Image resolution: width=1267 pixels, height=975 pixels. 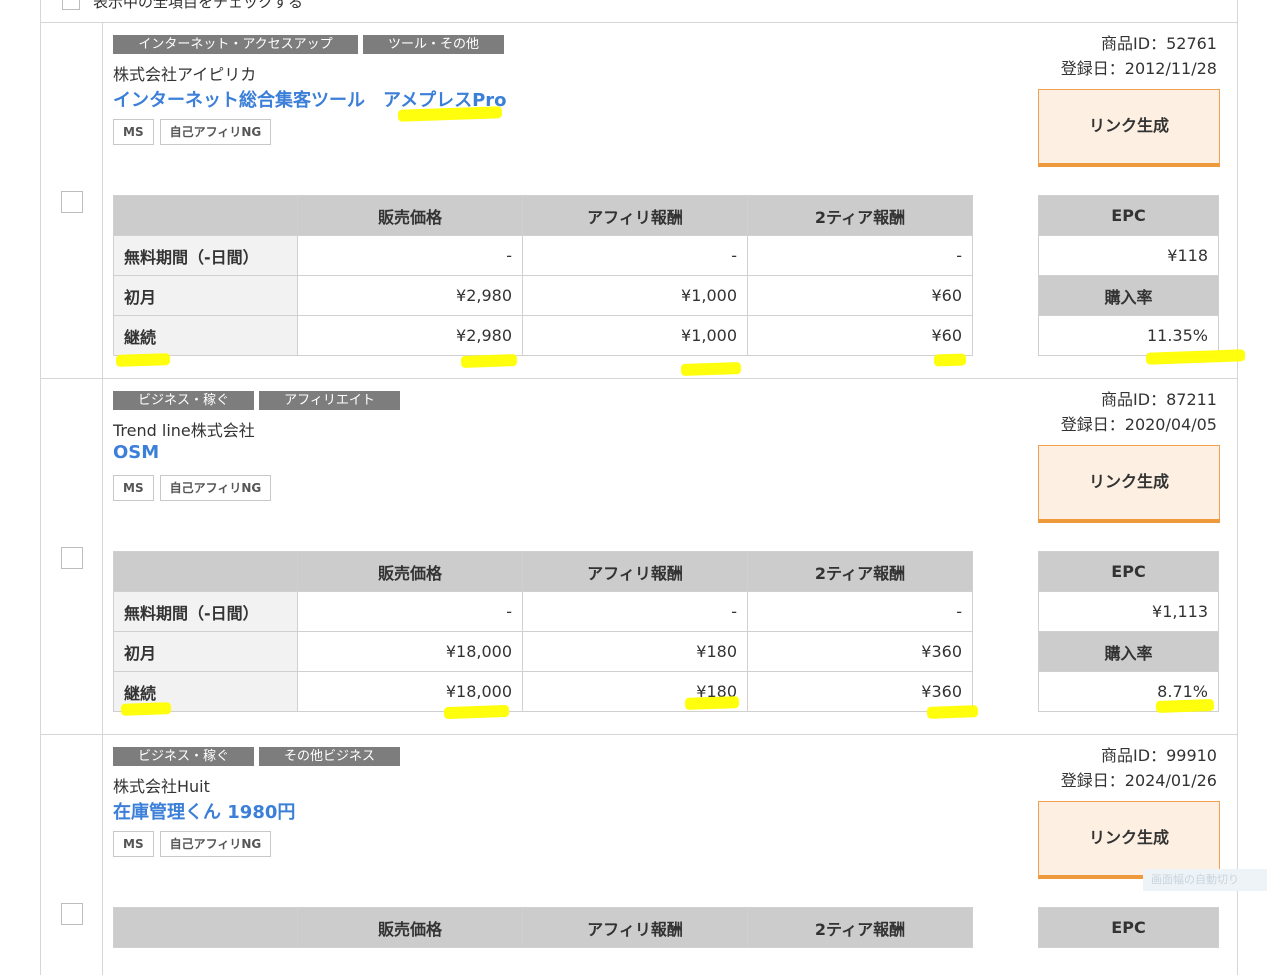 I want to click on product-name-link: OSM, so click(x=136, y=452).